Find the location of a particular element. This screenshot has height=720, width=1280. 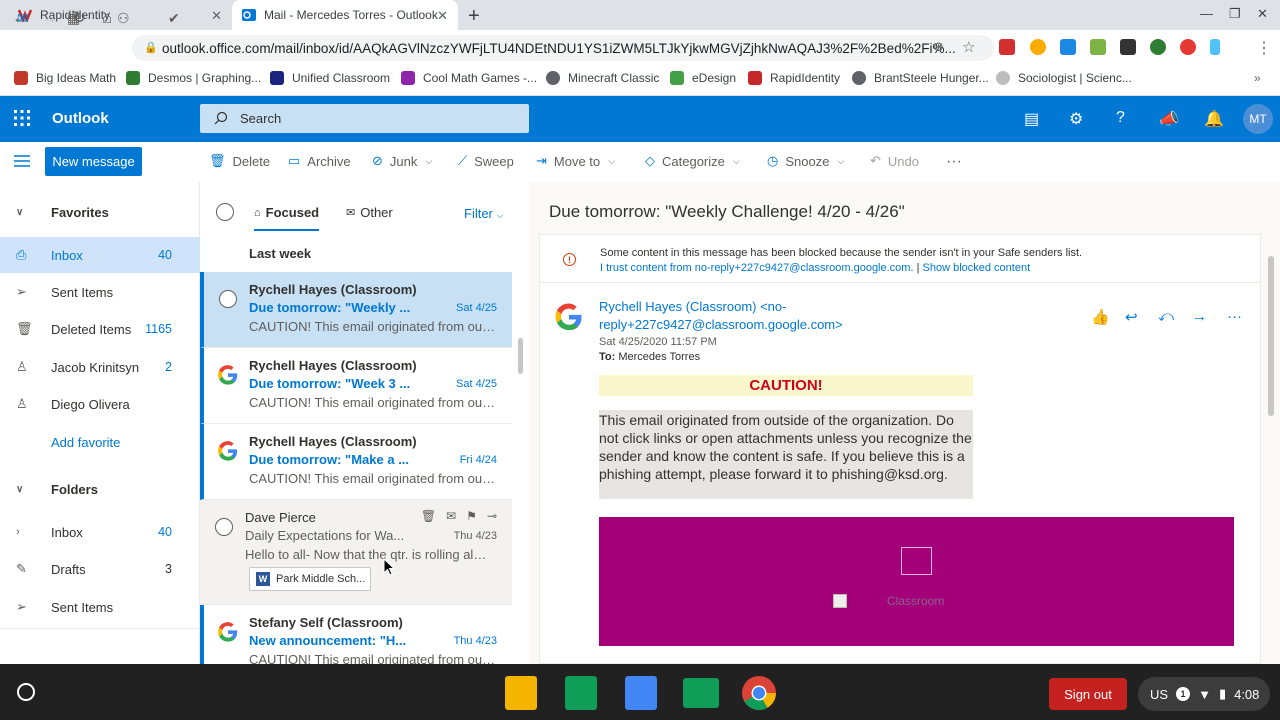

bookmark-item: Big Ideas Math is located at coordinates (65, 78).